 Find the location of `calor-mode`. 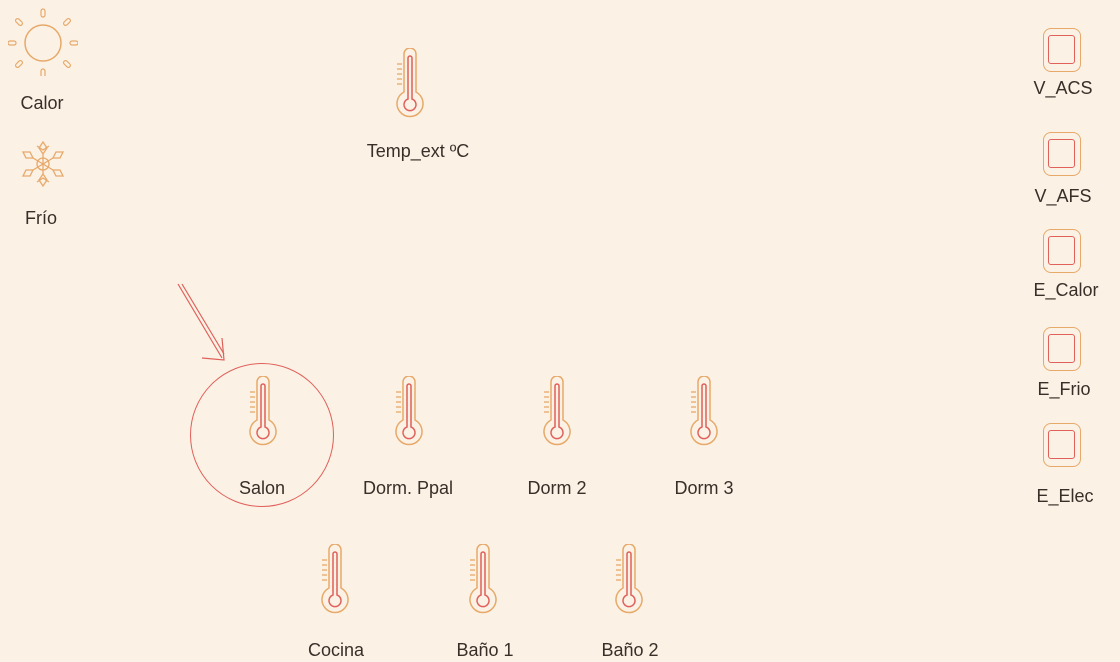

calor-mode is located at coordinates (43, 42).